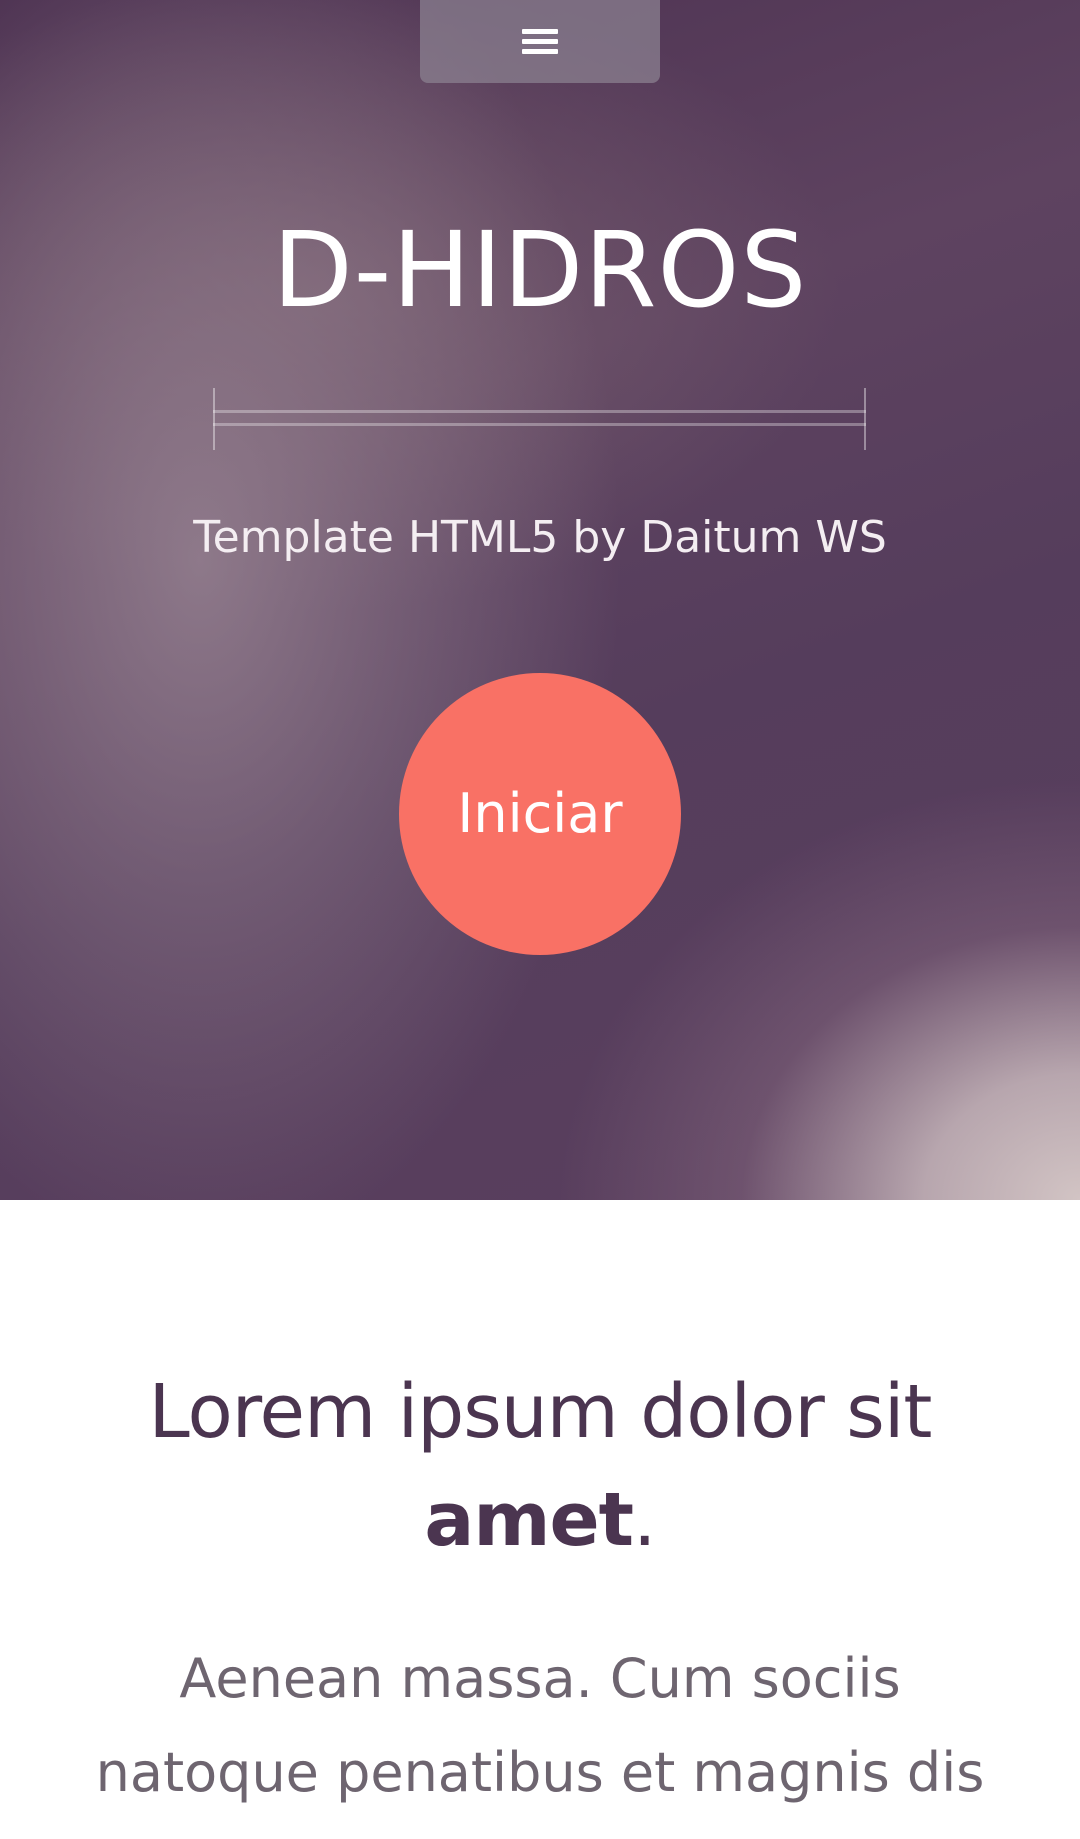 This screenshot has width=1080, height=1839. Describe the element at coordinates (540, 814) in the screenshot. I see `start-button: Iniciar` at that location.